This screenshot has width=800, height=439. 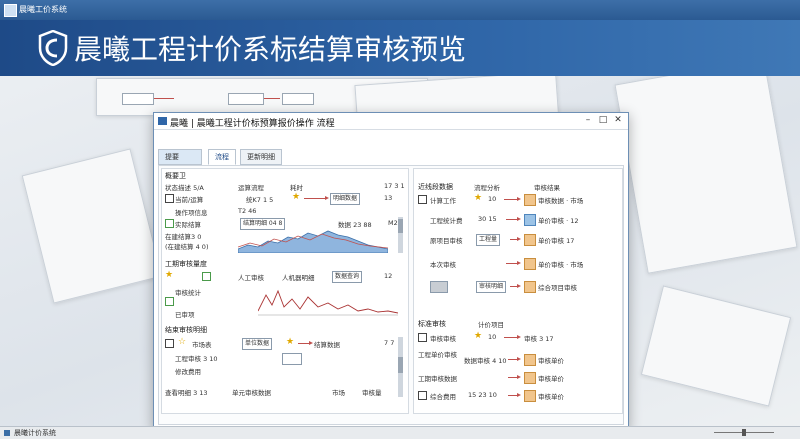 What do you see at coordinates (188, 225) in the screenshot?
I see `row-label: 实际结算` at bounding box center [188, 225].